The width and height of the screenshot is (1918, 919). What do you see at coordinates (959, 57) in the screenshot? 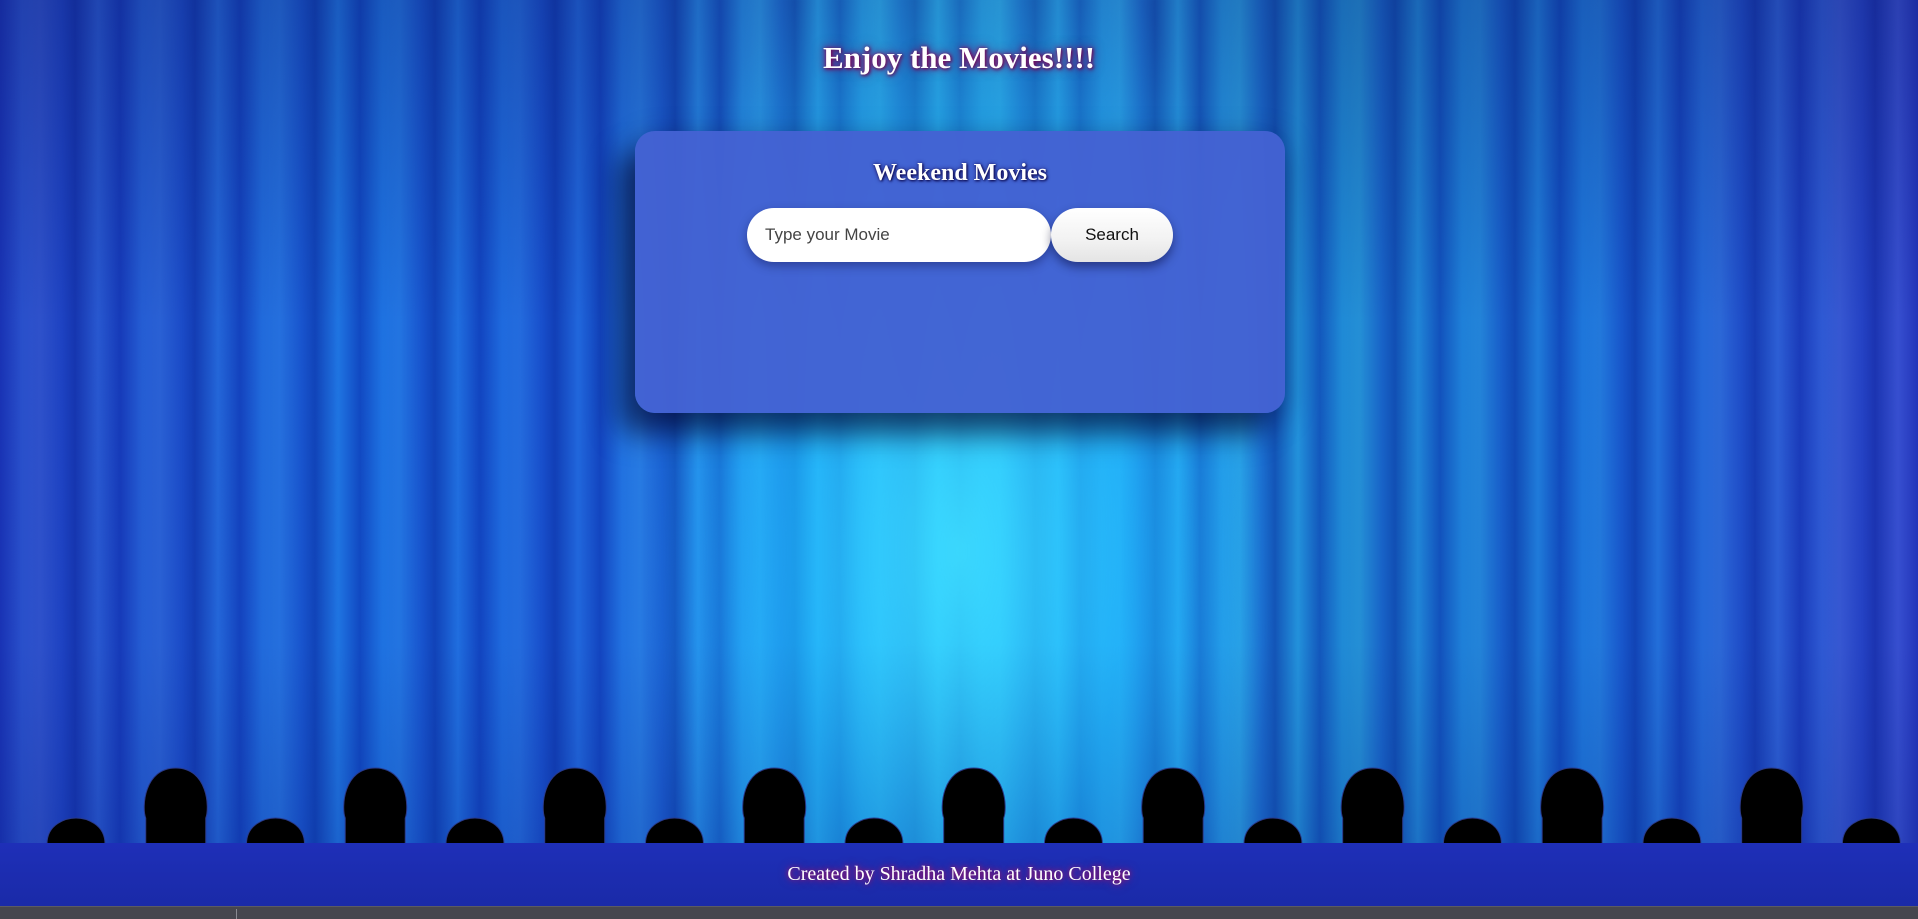
I see `page-title: Enjoy the Movies!!!!` at bounding box center [959, 57].